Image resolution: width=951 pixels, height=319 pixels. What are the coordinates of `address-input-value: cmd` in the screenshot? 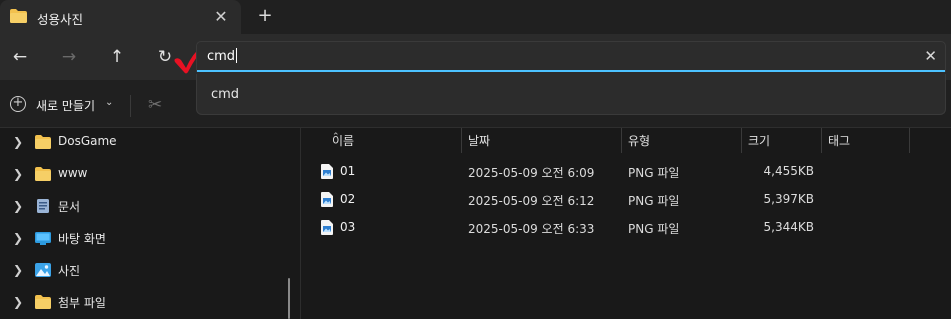 It's located at (221, 56).